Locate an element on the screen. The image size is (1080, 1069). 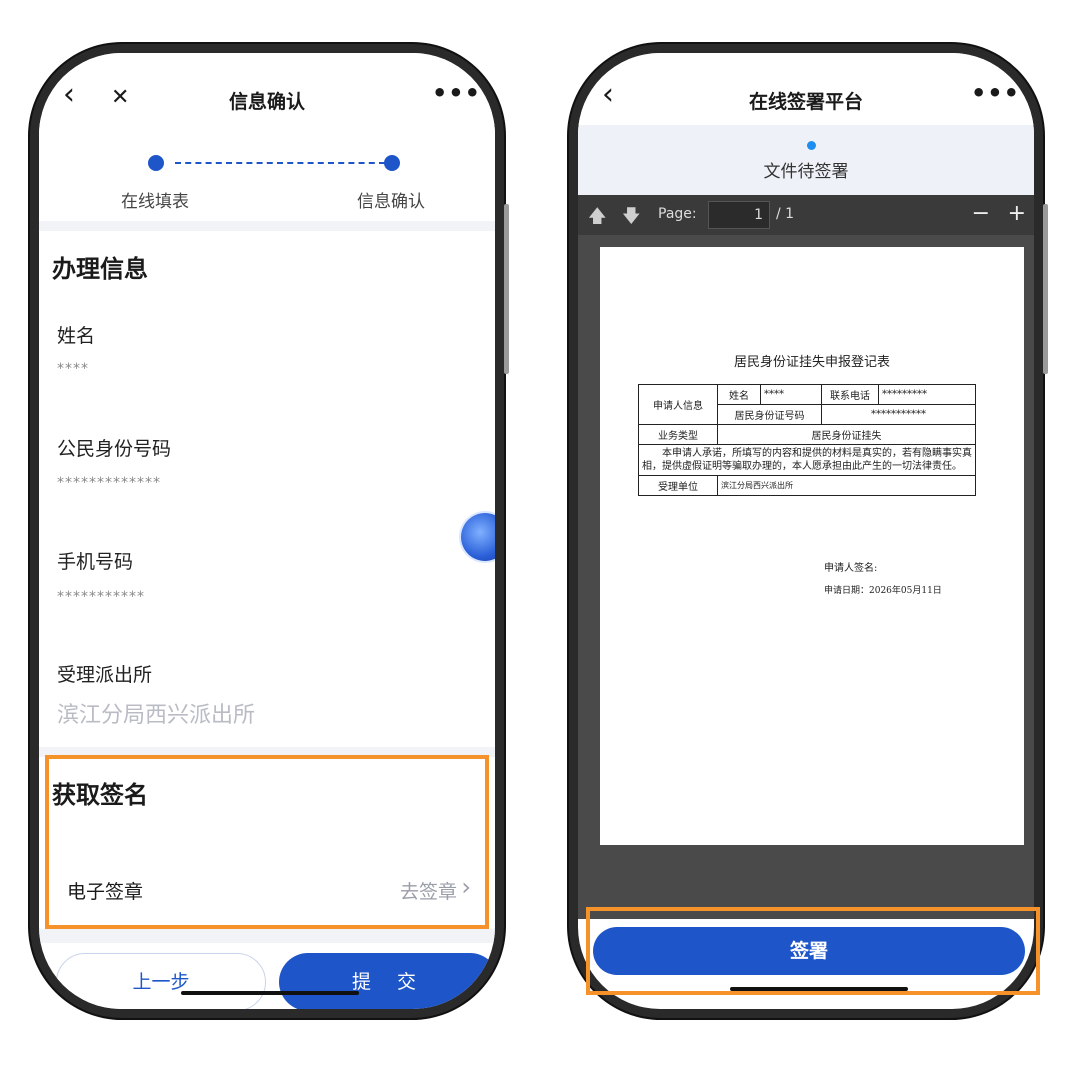
nav-bar: ‹ 在线签署平台 ••• is located at coordinates (806, 89).